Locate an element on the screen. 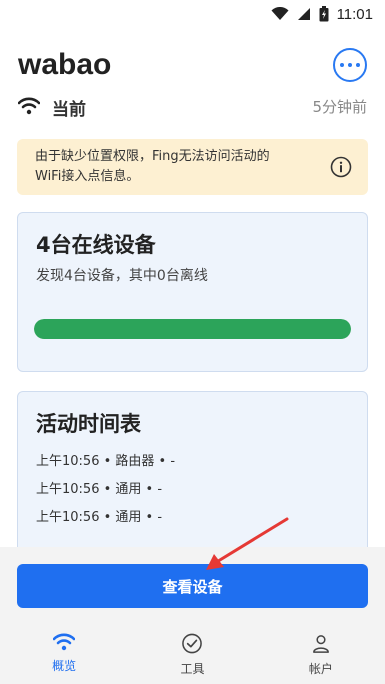  location-permission-warning: 由于缺少位置权限，Fing无法访问活动的 WiFi接入点信息。 is located at coordinates (192, 167).